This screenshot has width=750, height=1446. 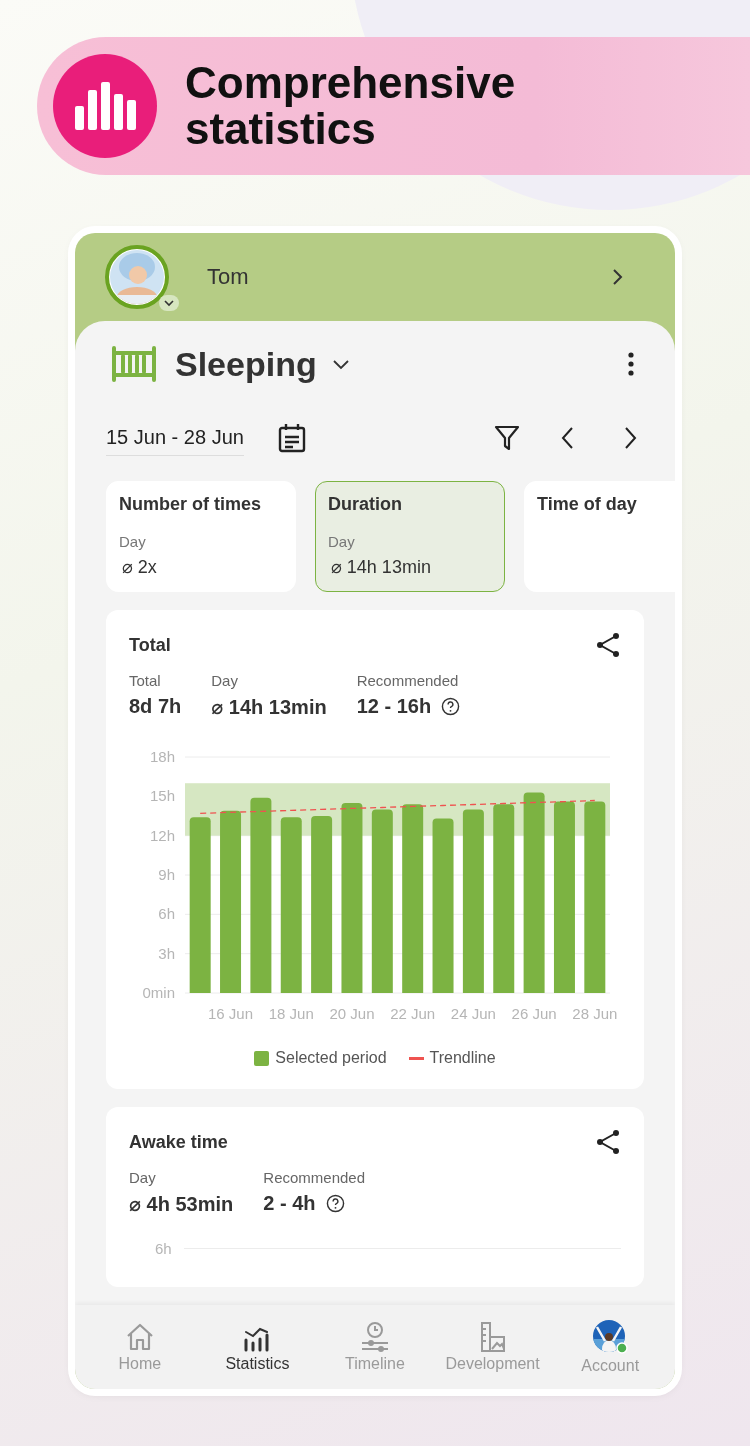 I want to click on legend-label: Trendline, so click(x=462, y=1058).